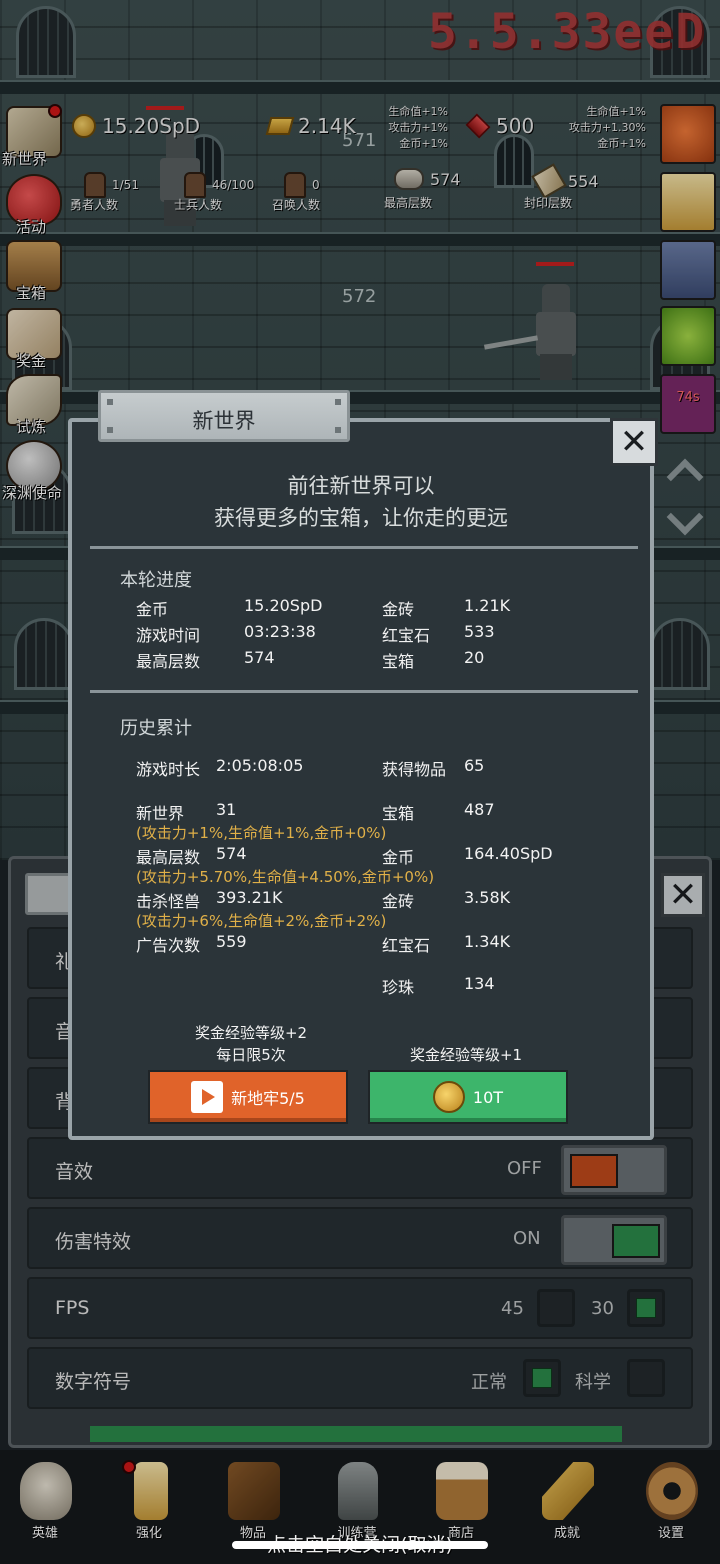 The width and height of the screenshot is (720, 1564). I want to click on stat-key: 游戏时长, so click(168, 769).